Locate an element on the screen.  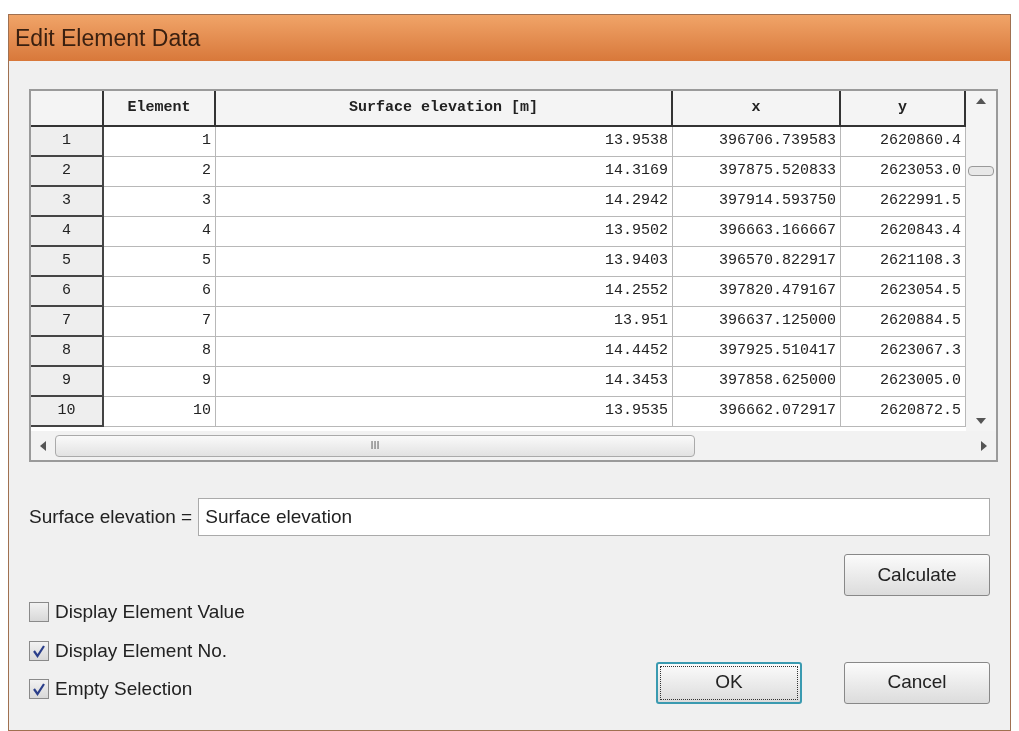
formula-field: Surface elevation is located at coordinates (594, 517).